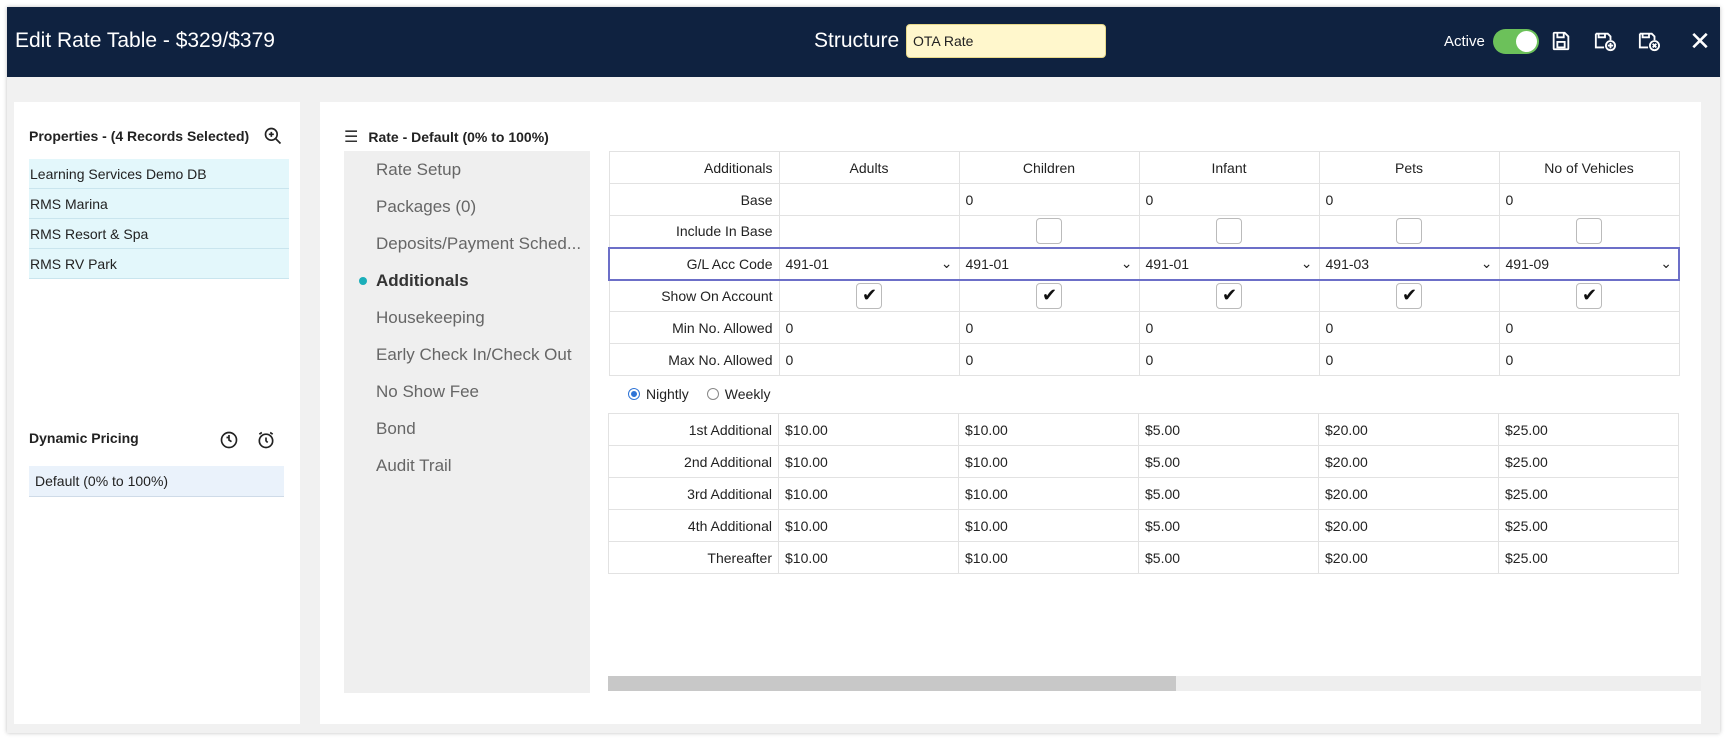 The height and width of the screenshot is (741, 1727). What do you see at coordinates (418, 170) in the screenshot?
I see `nav-rate-setup: Rate Setup` at bounding box center [418, 170].